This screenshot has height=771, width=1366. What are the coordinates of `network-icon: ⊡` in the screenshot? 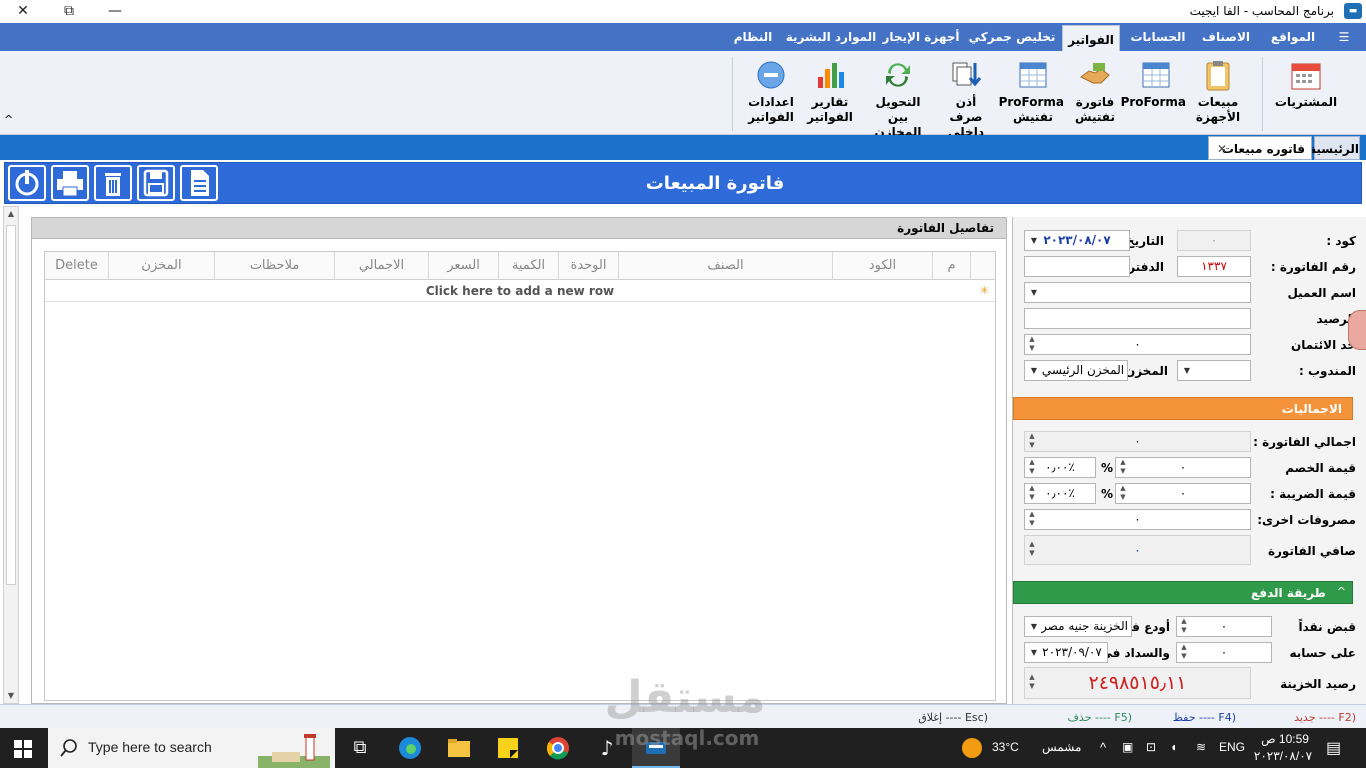 It's located at (1151, 747).